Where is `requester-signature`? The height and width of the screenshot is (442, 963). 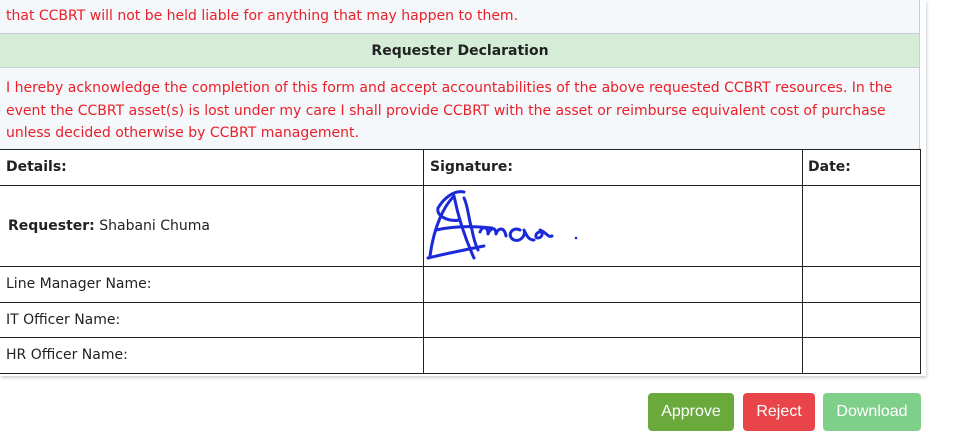 requester-signature is located at coordinates (502, 225).